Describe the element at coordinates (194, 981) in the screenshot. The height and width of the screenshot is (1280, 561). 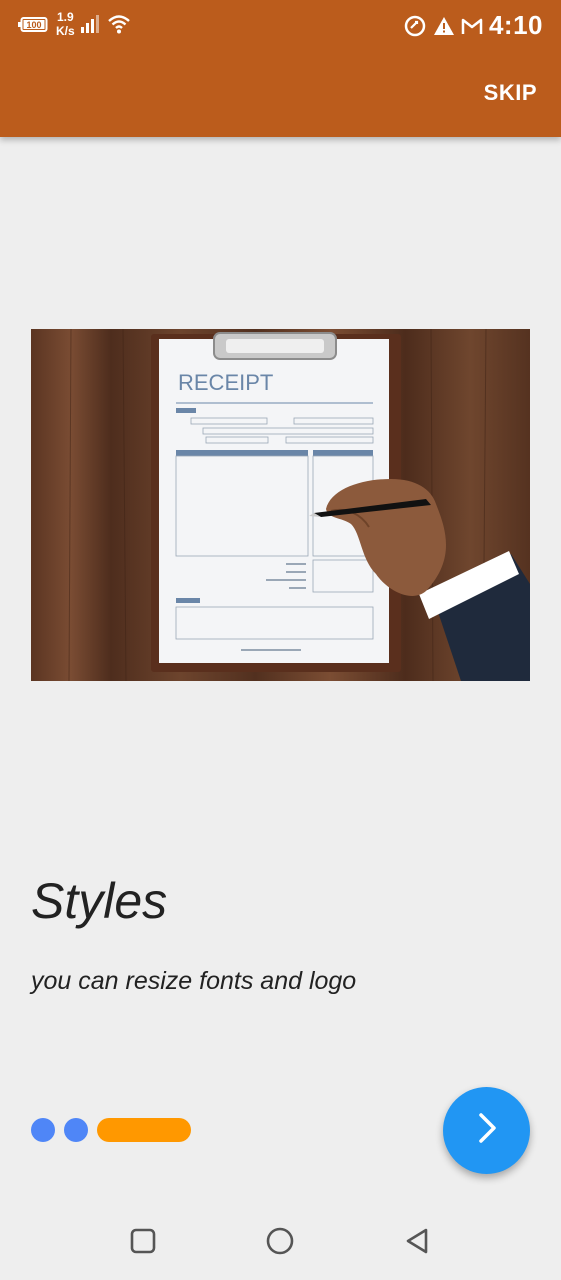
I see `page-subtitle: you can resize fonts and logo` at that location.